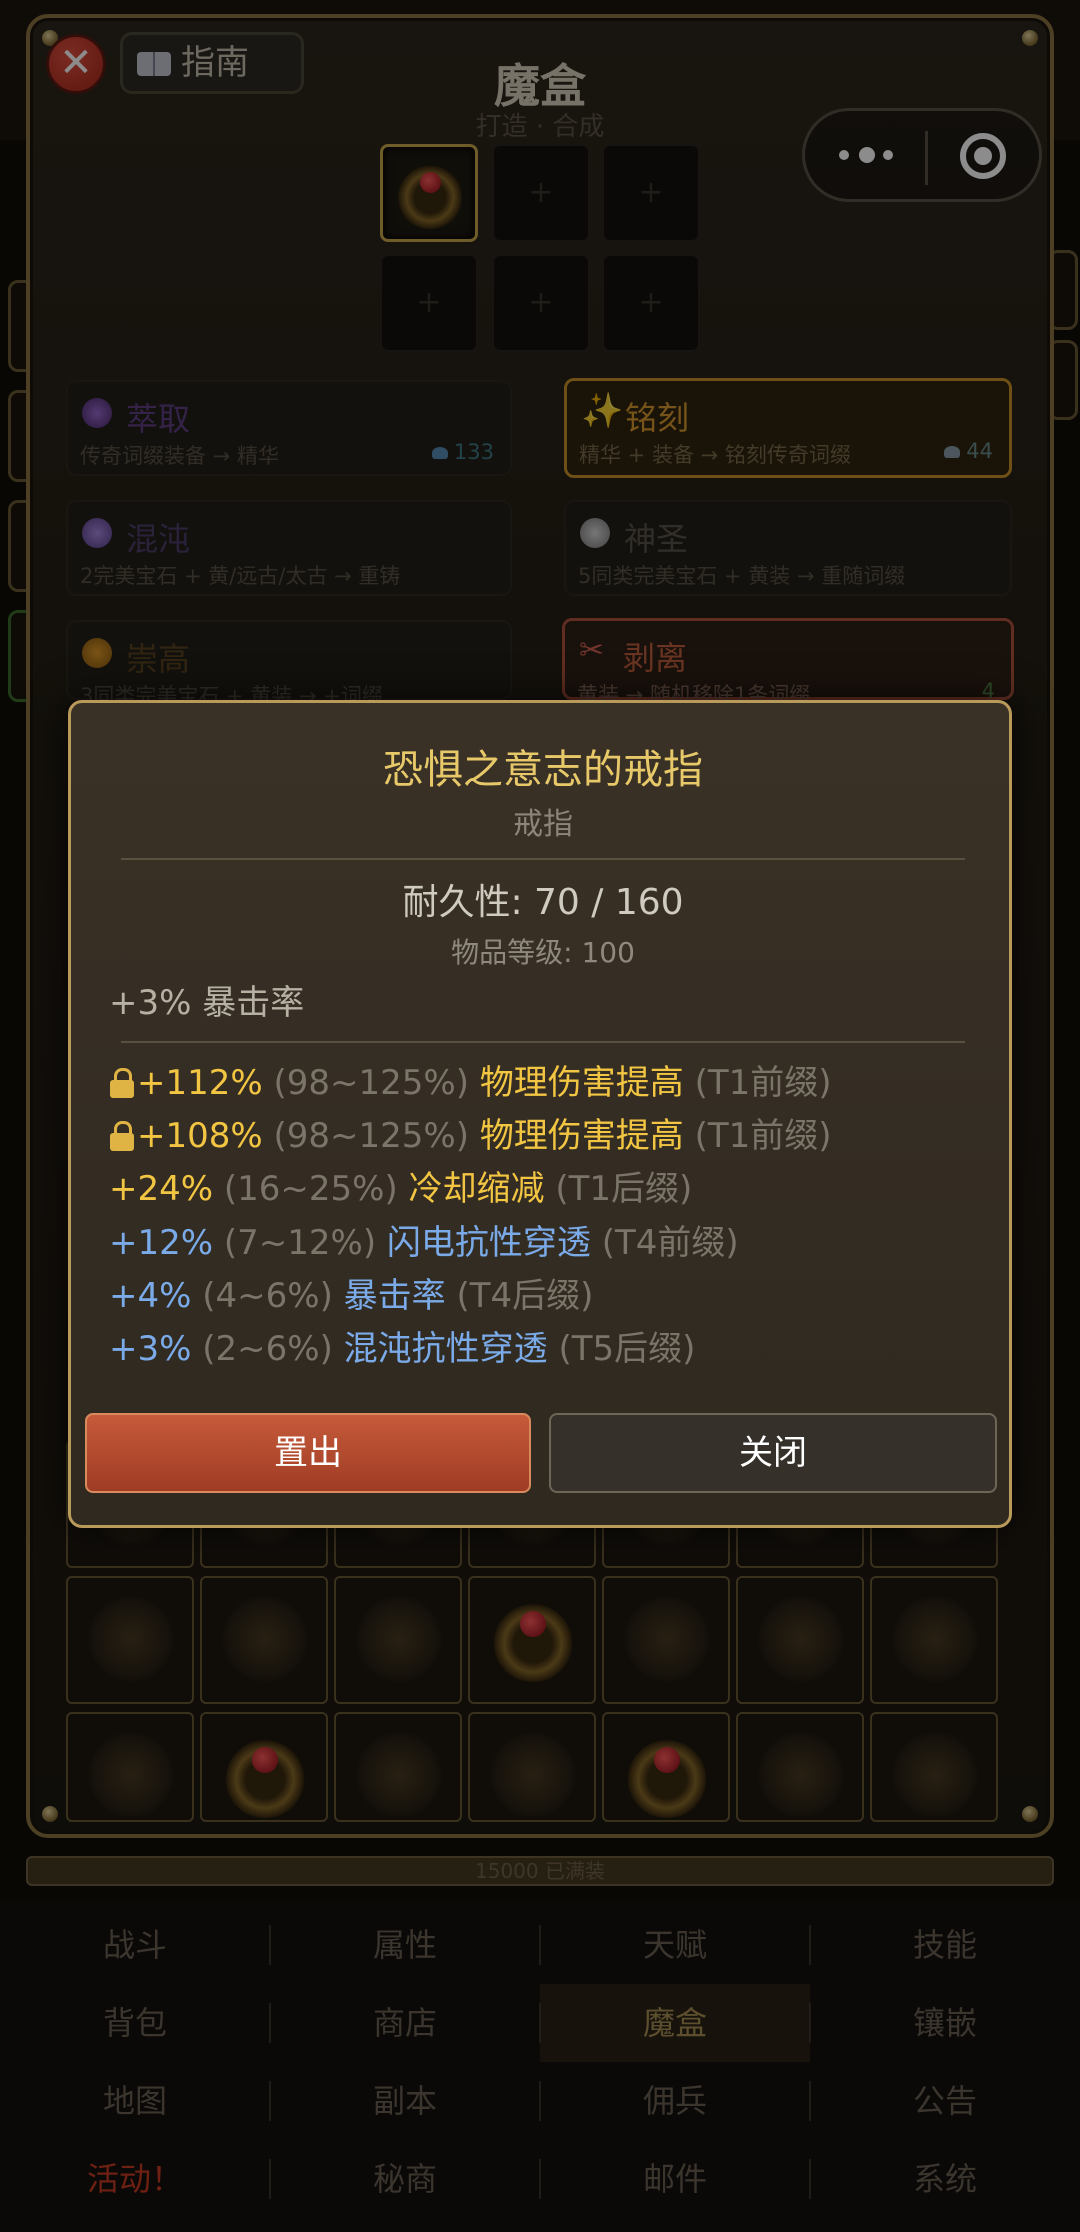 The height and width of the screenshot is (2232, 1080). I want to click on nav-item: 邮件, so click(675, 2179).